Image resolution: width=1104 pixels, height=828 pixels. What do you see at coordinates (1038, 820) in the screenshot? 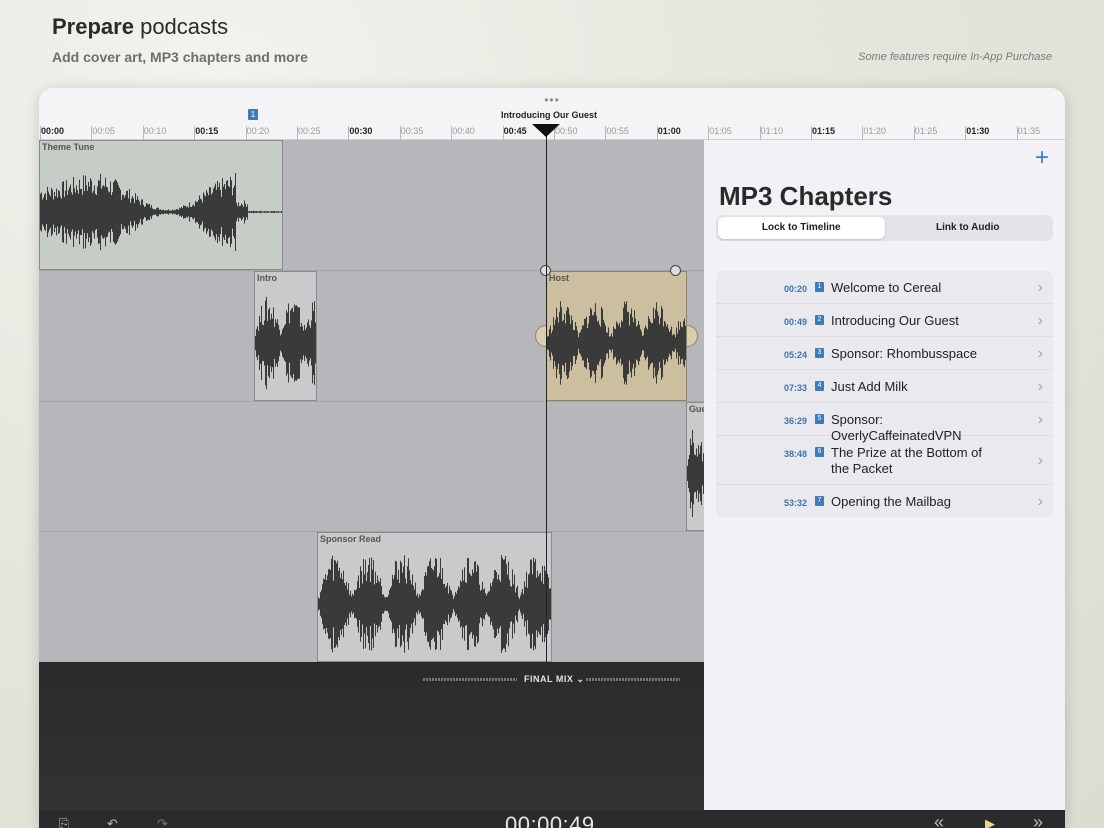
I see `fast-forward-icon: »` at bounding box center [1038, 820].